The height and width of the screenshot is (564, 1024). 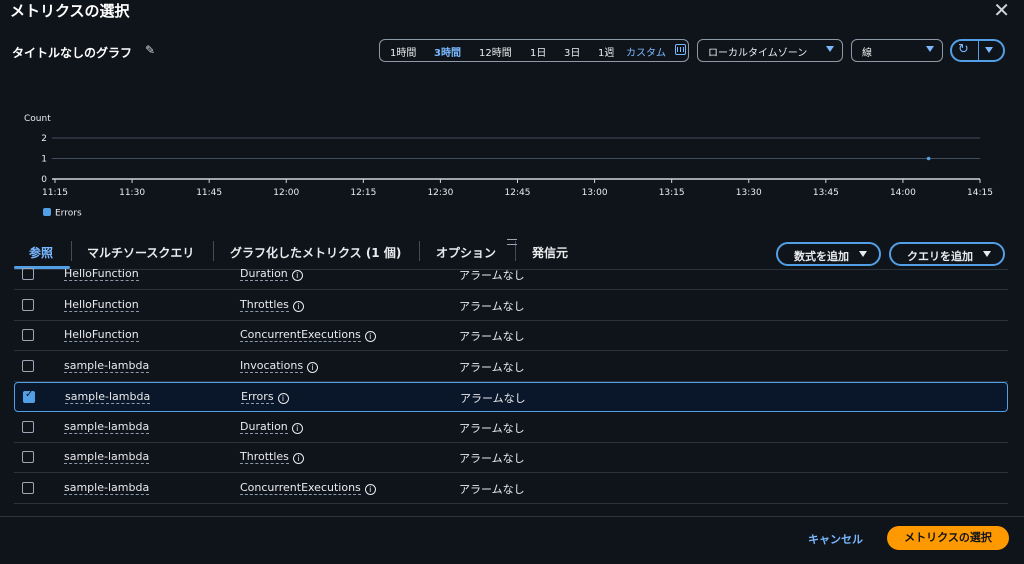 What do you see at coordinates (150, 50) in the screenshot?
I see `edit-pencil-icon: ✎` at bounding box center [150, 50].